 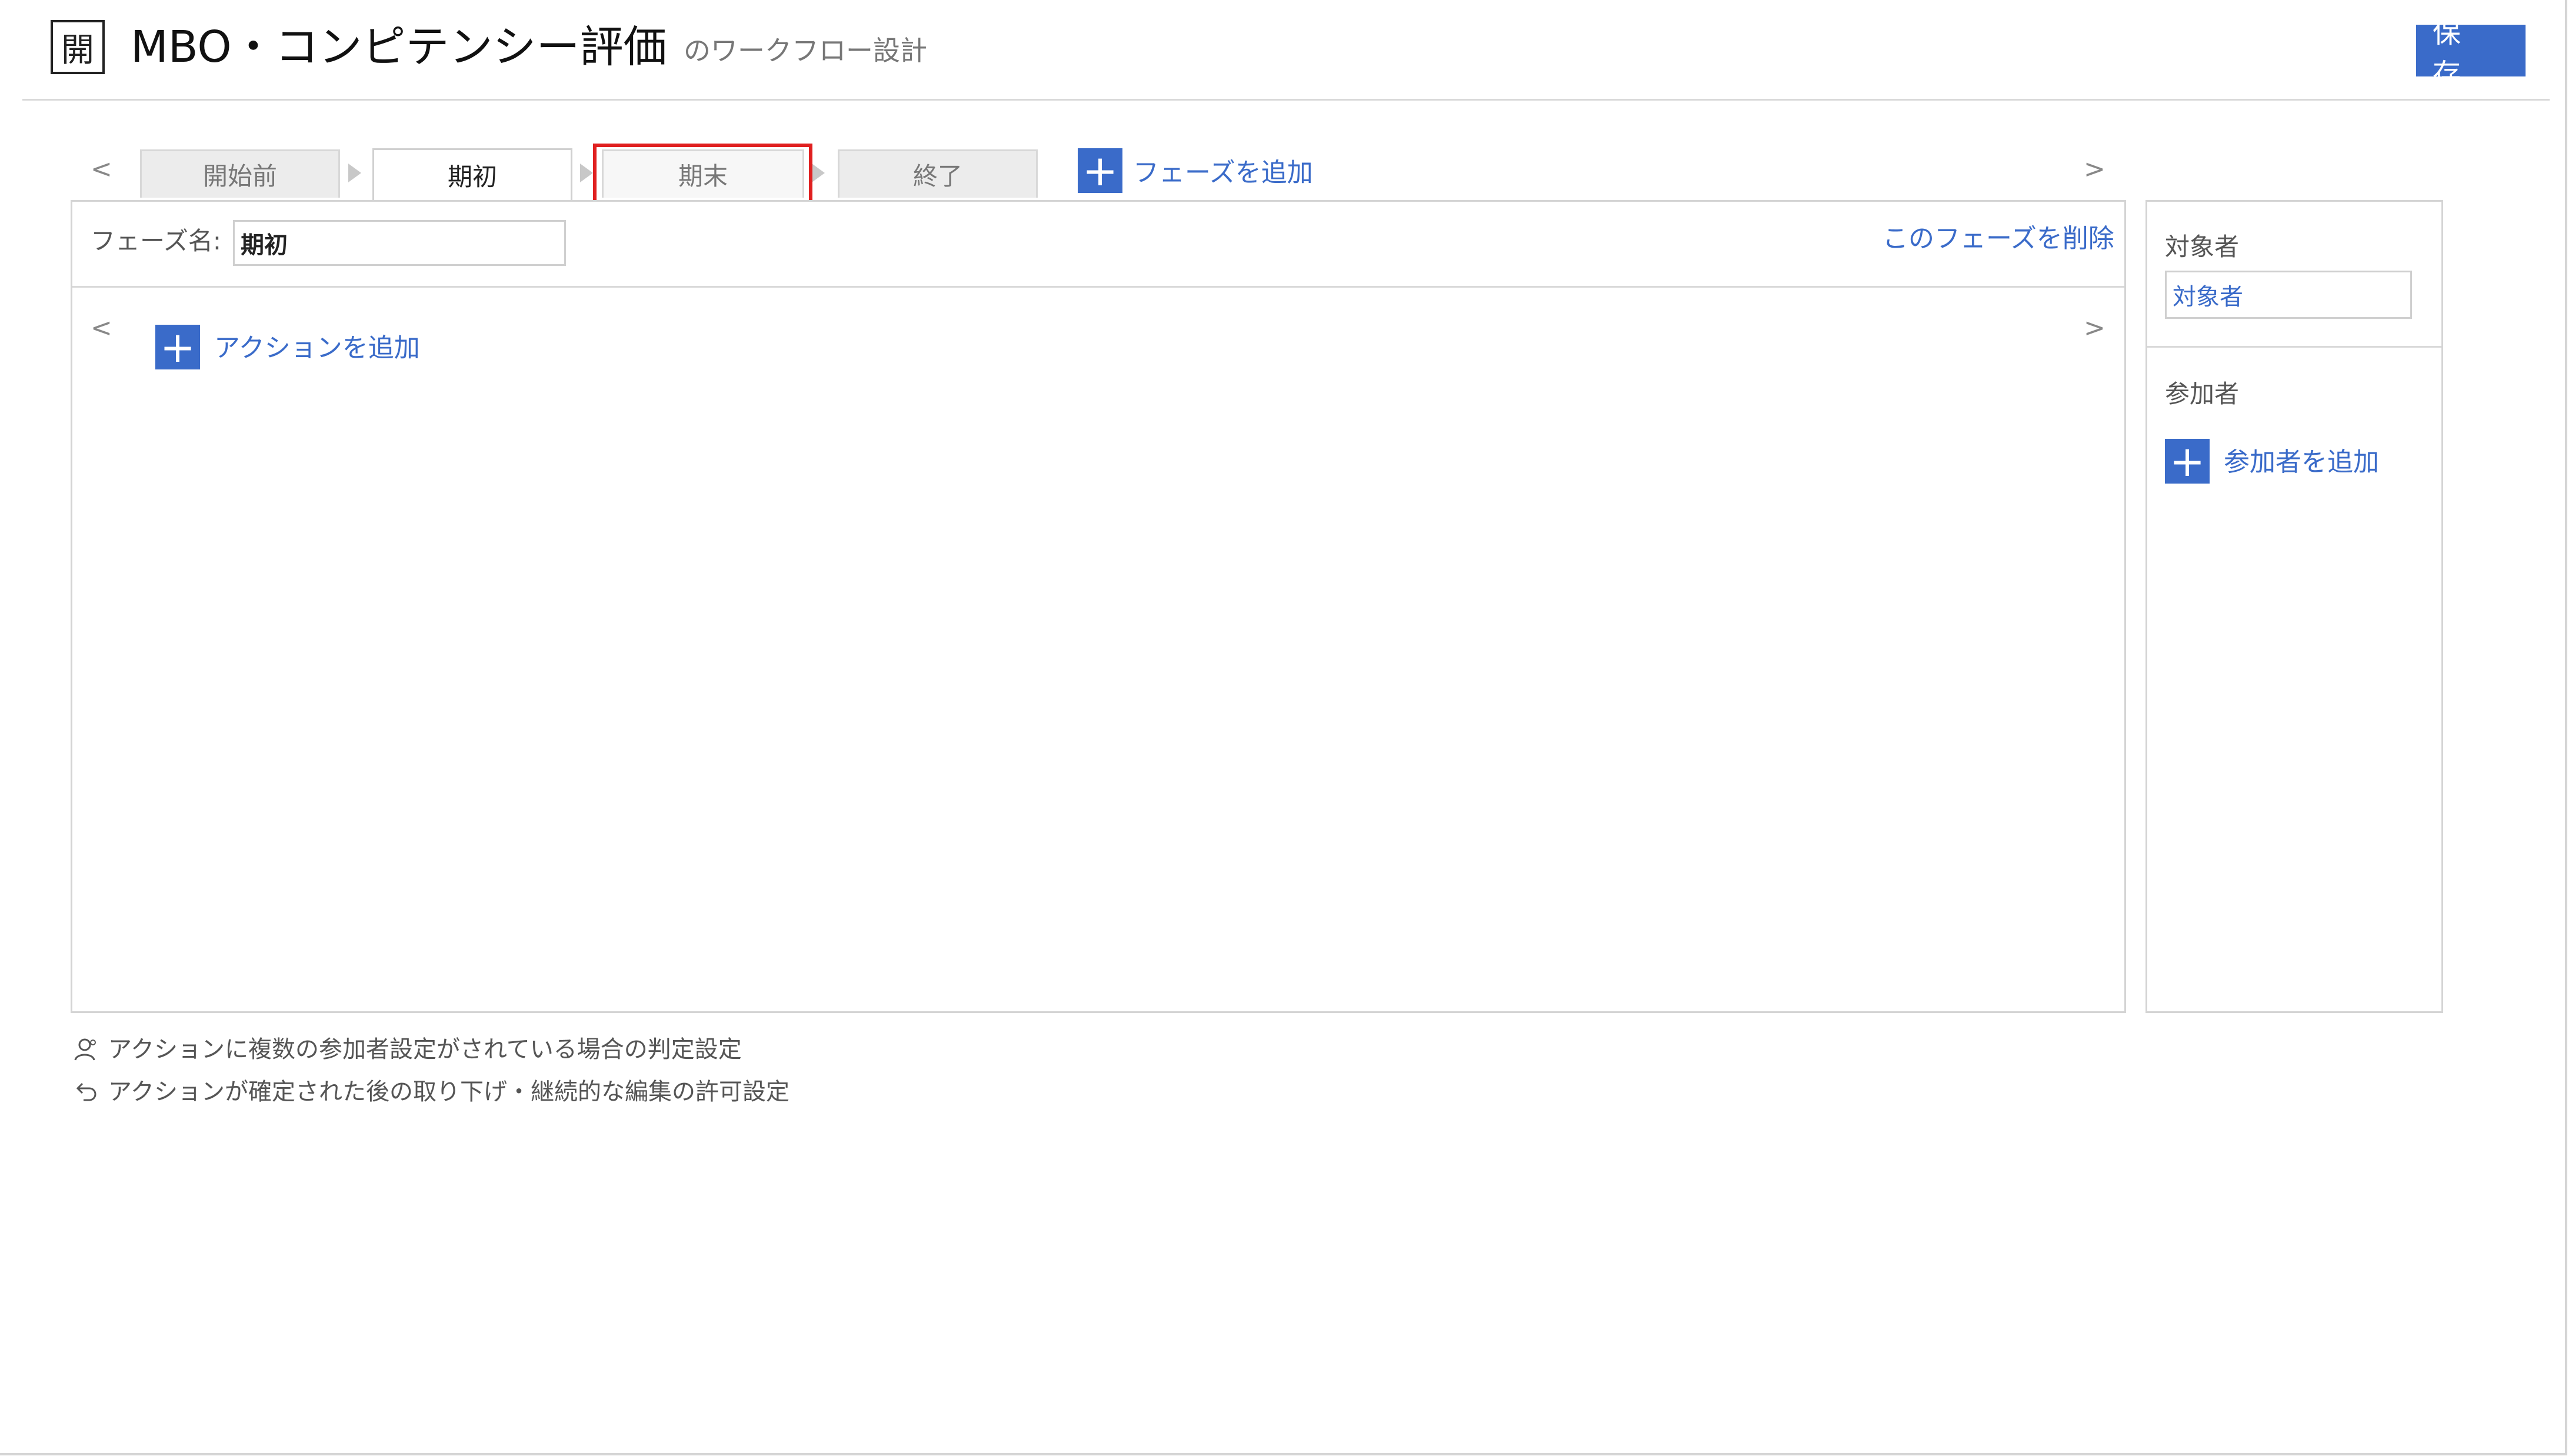 I want to click on undo-icon, so click(x=86, y=1091).